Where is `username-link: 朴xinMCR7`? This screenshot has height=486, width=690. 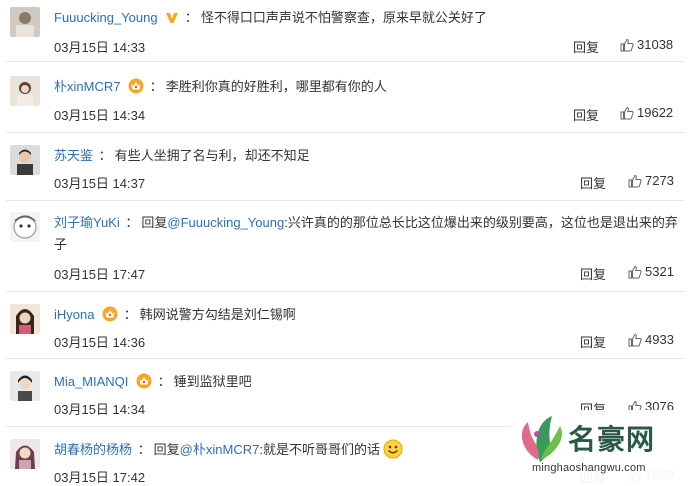
username-link: 朴xinMCR7 is located at coordinates (87, 86).